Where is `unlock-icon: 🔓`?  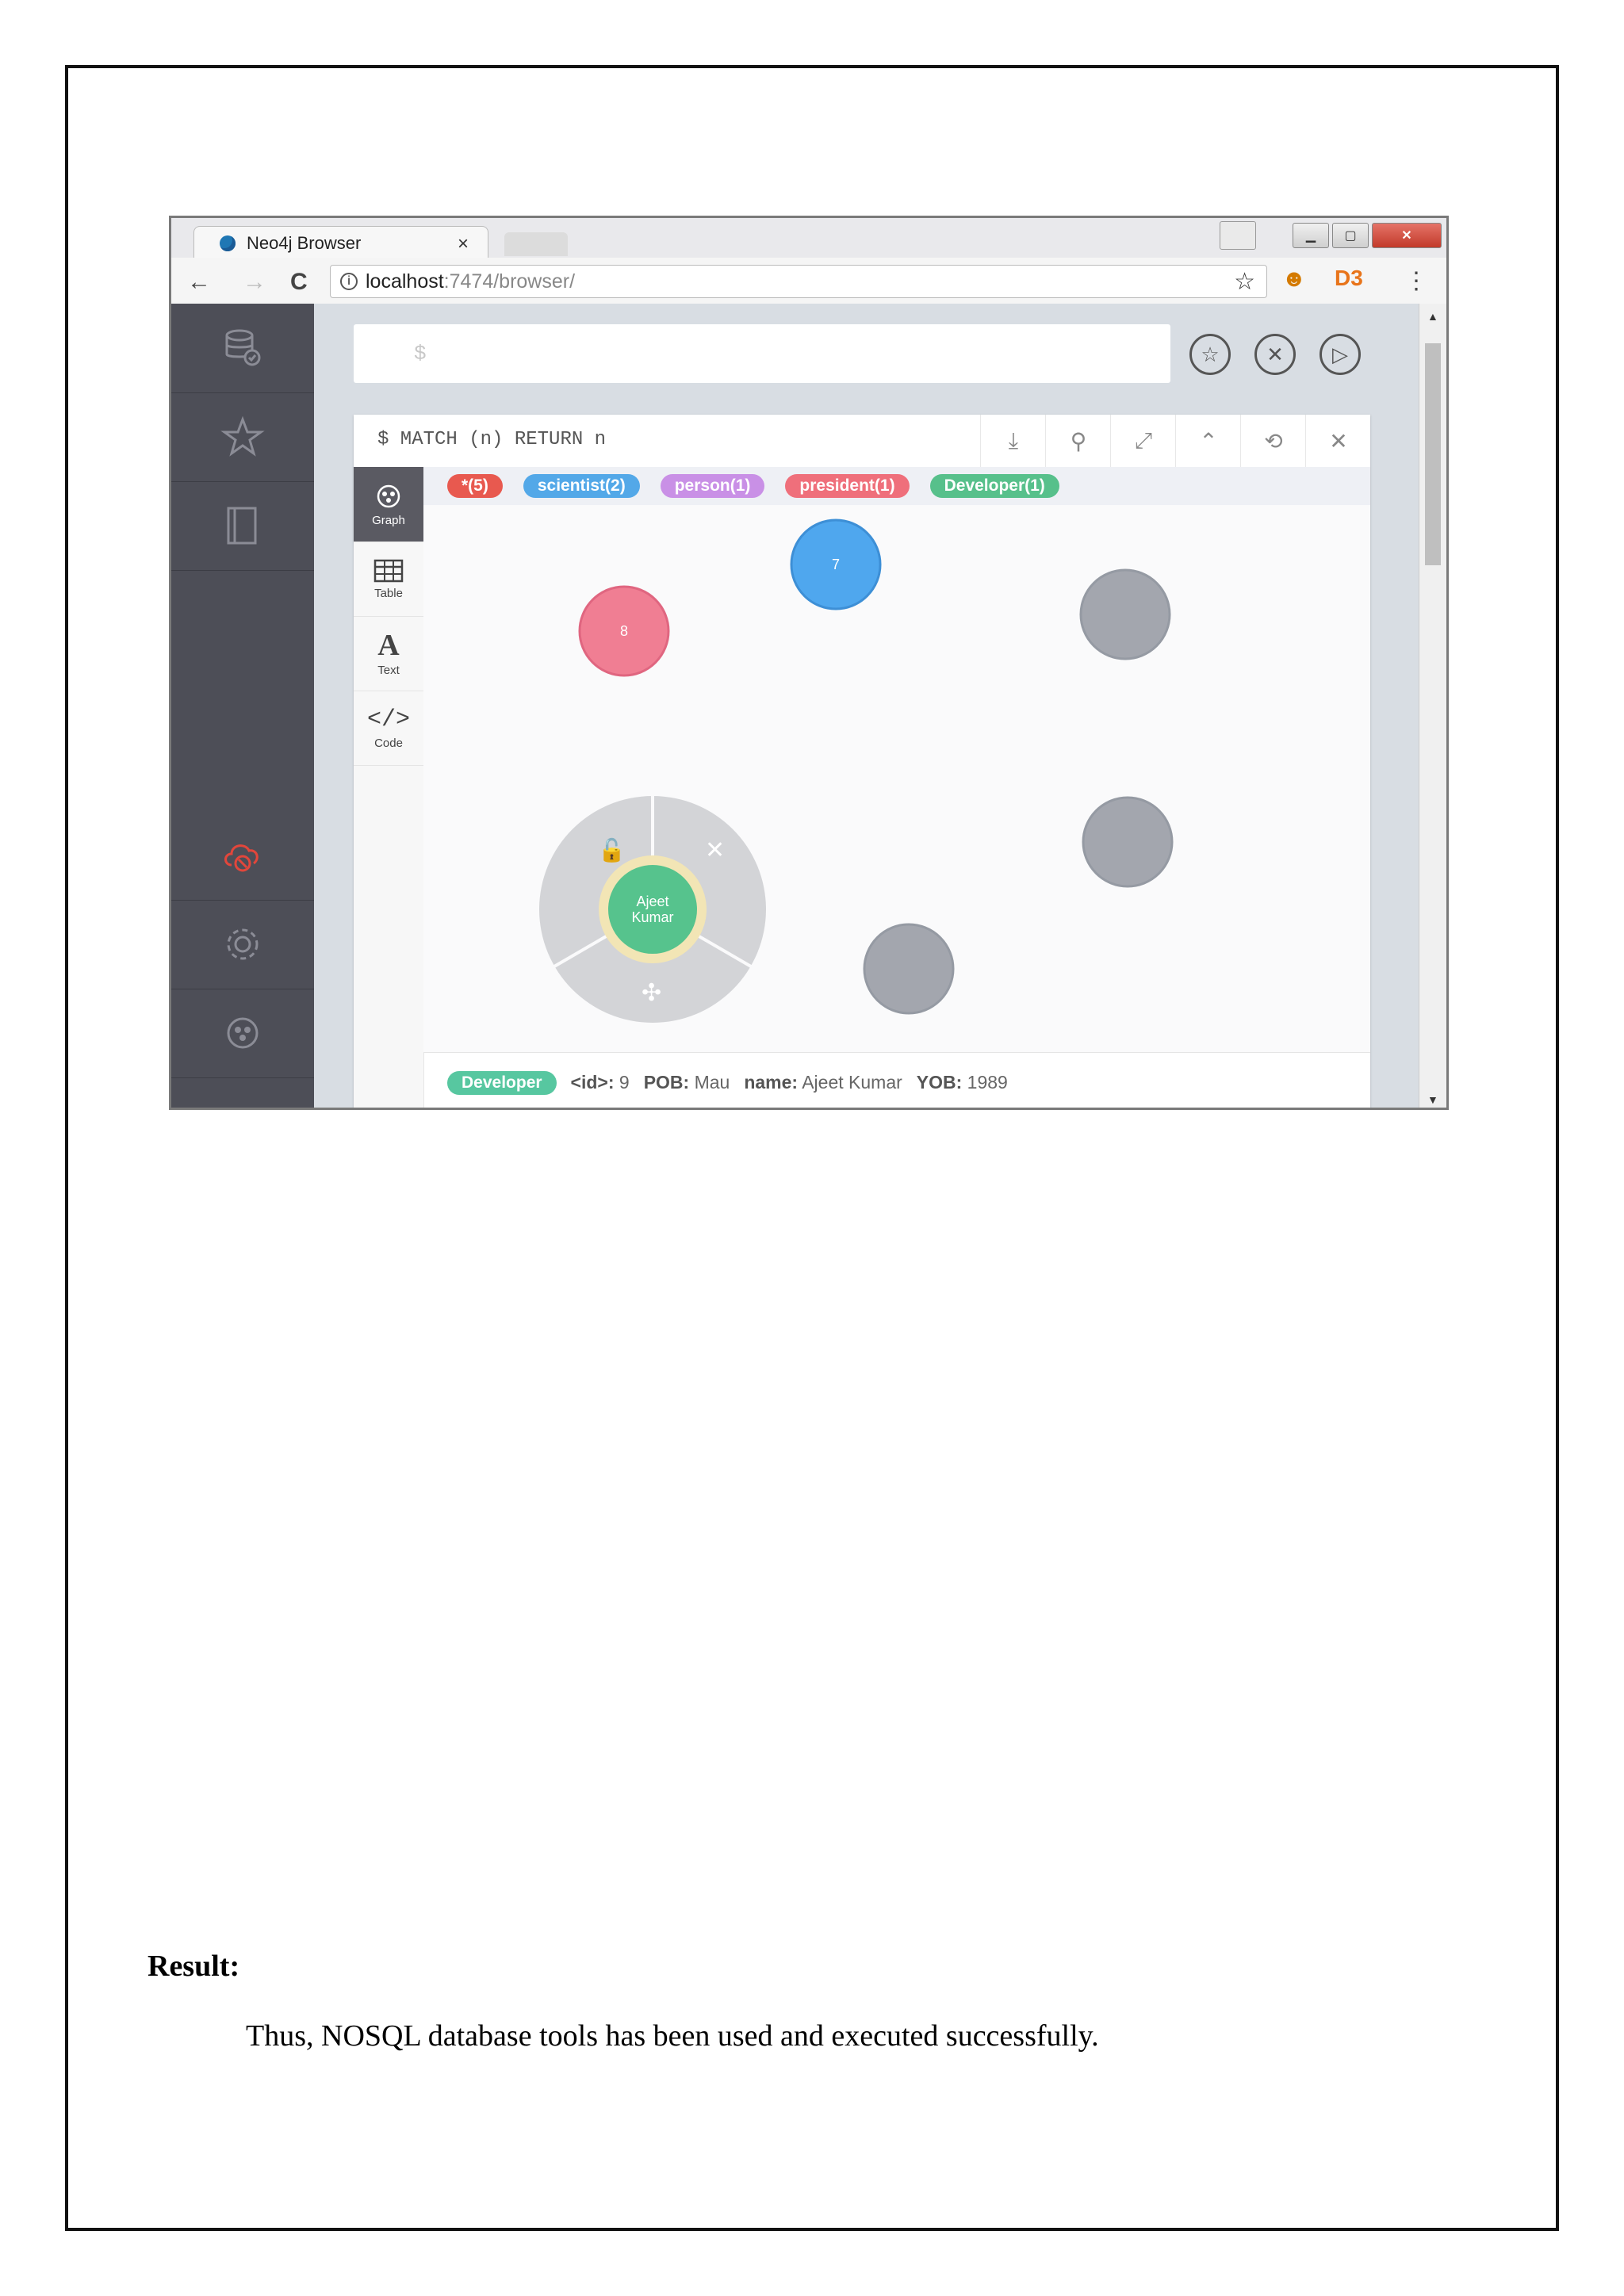 unlock-icon: 🔓 is located at coordinates (612, 850).